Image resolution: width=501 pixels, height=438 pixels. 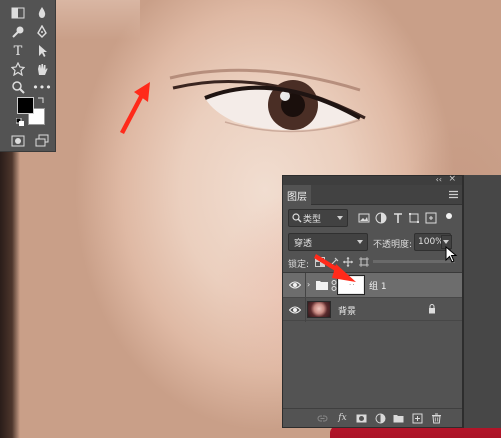 What do you see at coordinates (453, 194) in the screenshot?
I see `panel-menu-icon` at bounding box center [453, 194].